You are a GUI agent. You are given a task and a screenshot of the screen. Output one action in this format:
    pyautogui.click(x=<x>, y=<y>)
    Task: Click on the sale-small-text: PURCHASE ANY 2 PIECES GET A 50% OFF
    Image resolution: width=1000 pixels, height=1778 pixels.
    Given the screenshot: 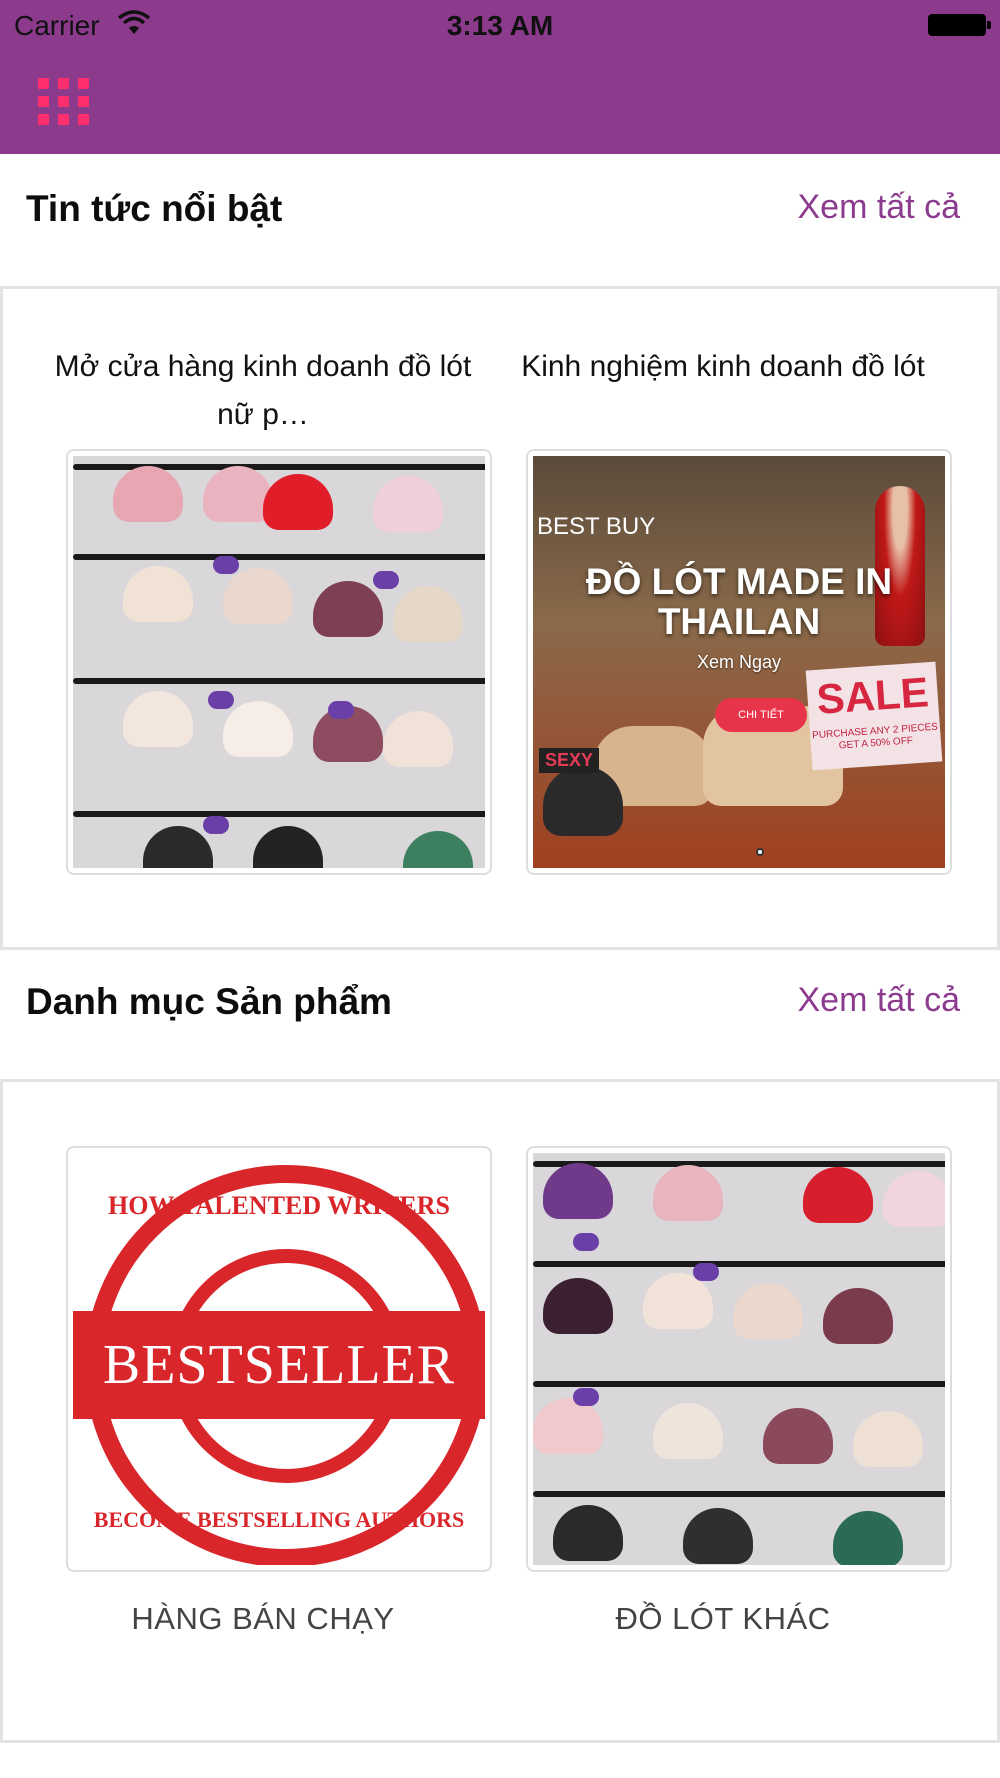 What is the action you would take?
    pyautogui.click(x=875, y=736)
    